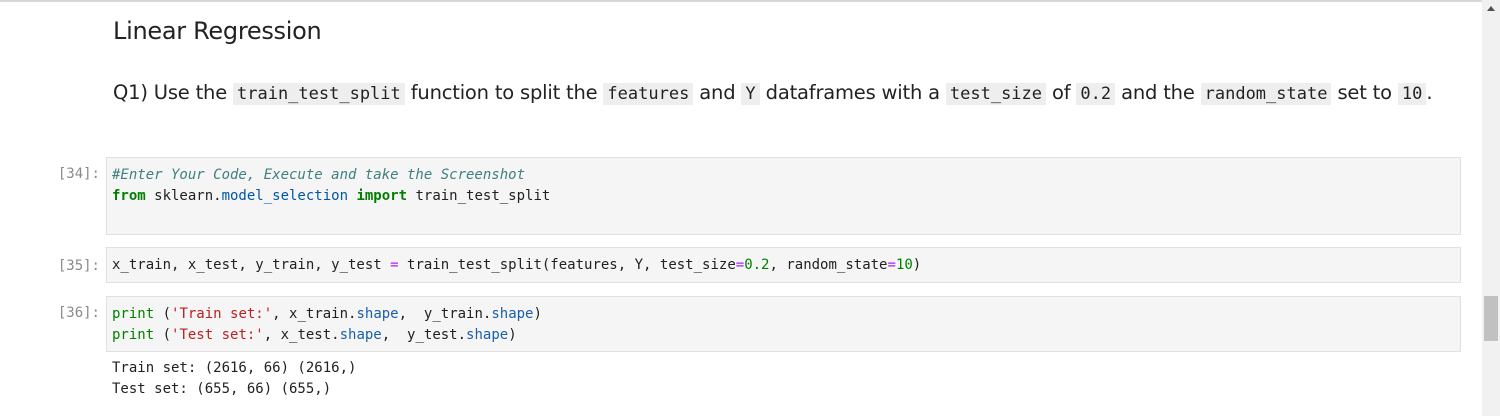  What do you see at coordinates (314, 314) in the screenshot?
I see `code-token: , x_train.` at bounding box center [314, 314].